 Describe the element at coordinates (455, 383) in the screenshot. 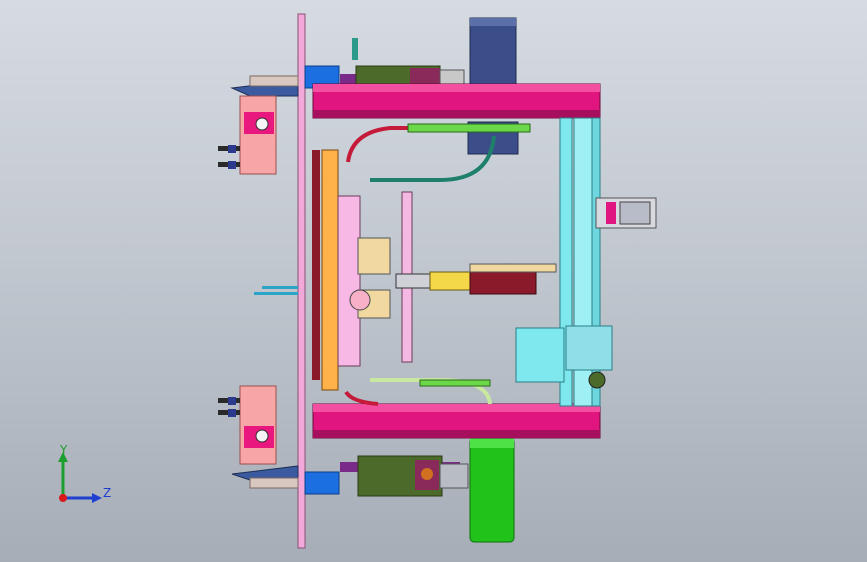

I see `lower-green-bar` at that location.